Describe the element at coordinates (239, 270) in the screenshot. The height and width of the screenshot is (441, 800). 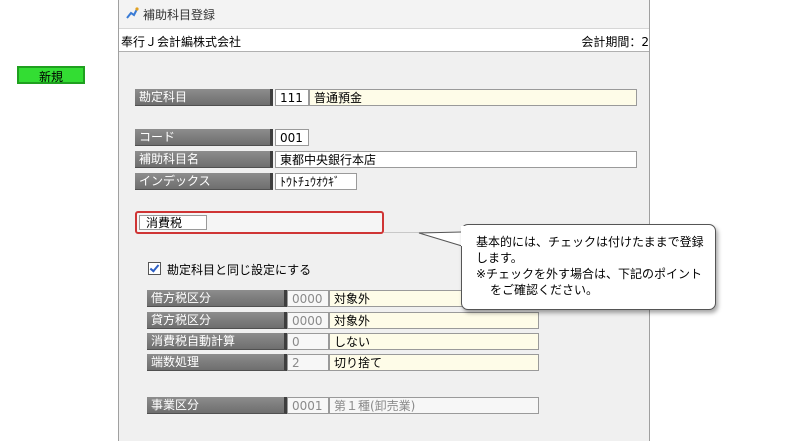
I see `same-as-account-label: 勘定科目と同じ設定にする` at that location.